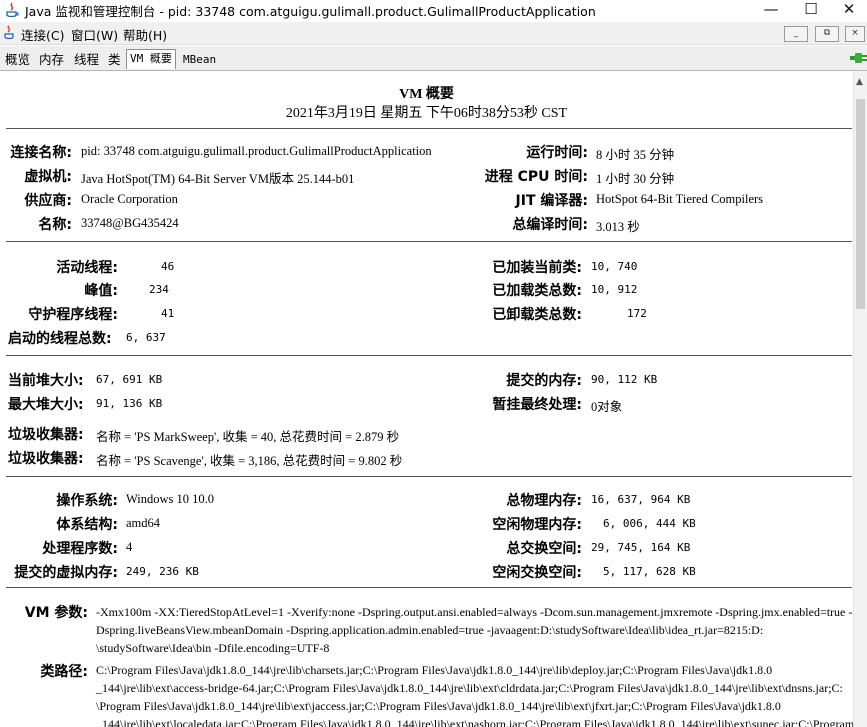 This screenshot has height=727, width=867. I want to click on total-loaded-label: 已加载类总数:, so click(537, 291).